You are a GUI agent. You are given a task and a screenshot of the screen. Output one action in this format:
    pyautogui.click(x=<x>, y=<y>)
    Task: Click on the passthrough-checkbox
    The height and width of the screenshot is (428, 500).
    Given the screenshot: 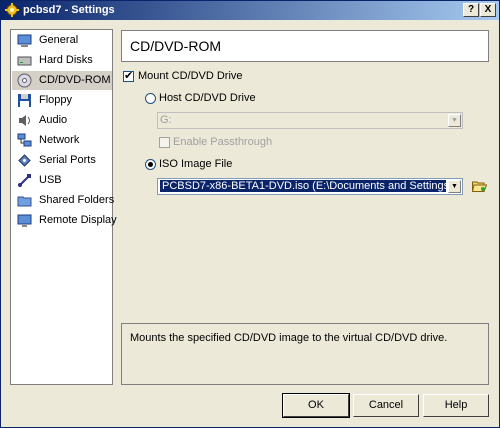 What is the action you would take?
    pyautogui.click(x=164, y=142)
    